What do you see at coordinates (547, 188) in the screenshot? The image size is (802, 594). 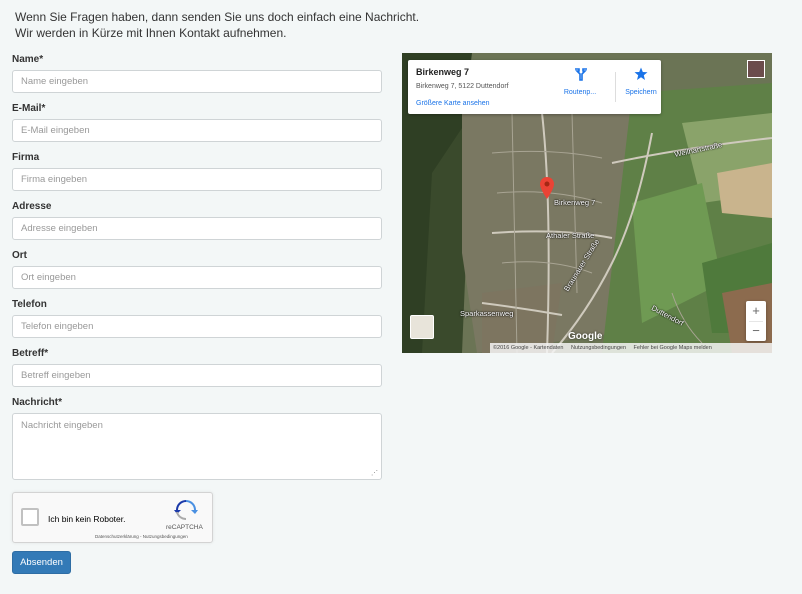 I see `location-pin-icon` at bounding box center [547, 188].